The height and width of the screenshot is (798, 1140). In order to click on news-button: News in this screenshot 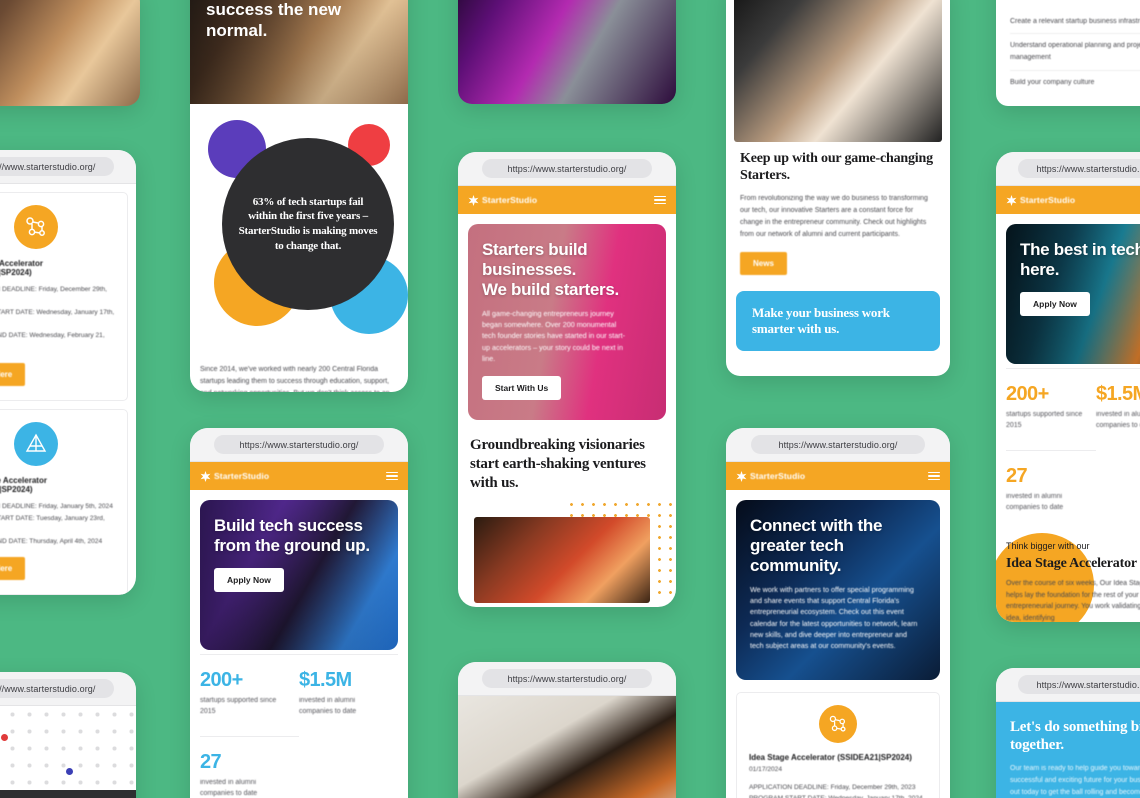, I will do `click(763, 263)`.